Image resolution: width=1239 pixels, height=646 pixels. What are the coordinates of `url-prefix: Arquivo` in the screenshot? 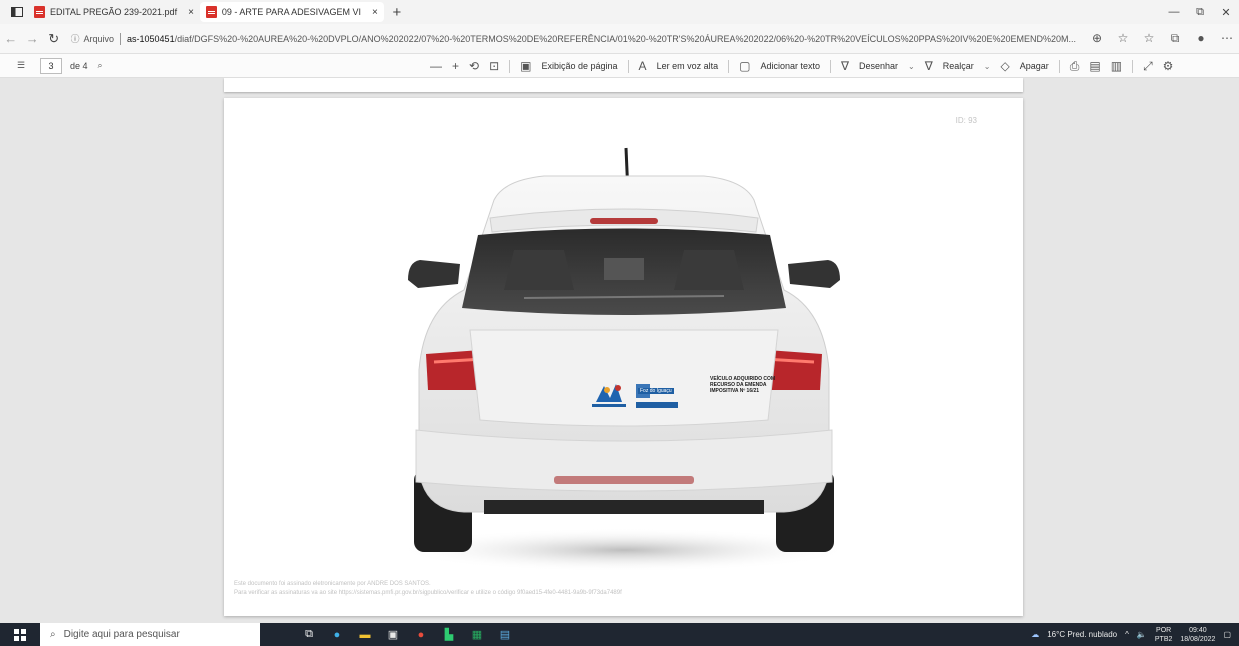 It's located at (99, 38).